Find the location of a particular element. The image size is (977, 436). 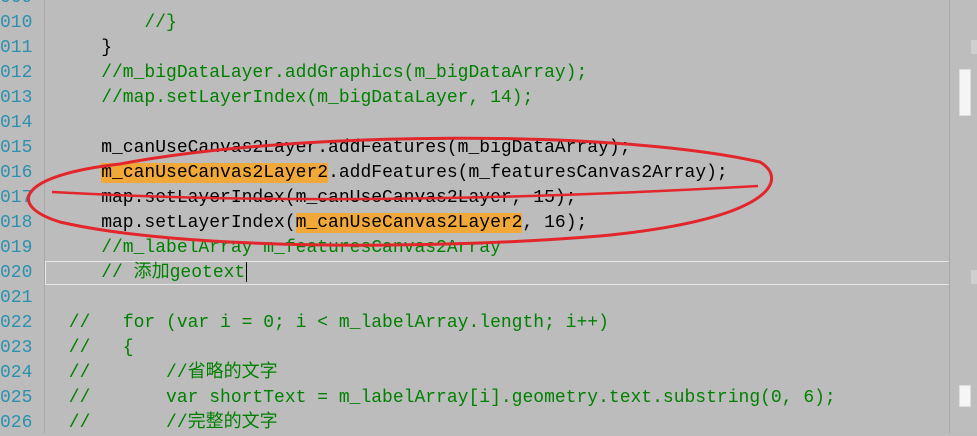

line-number: 011 is located at coordinates (16, 48).